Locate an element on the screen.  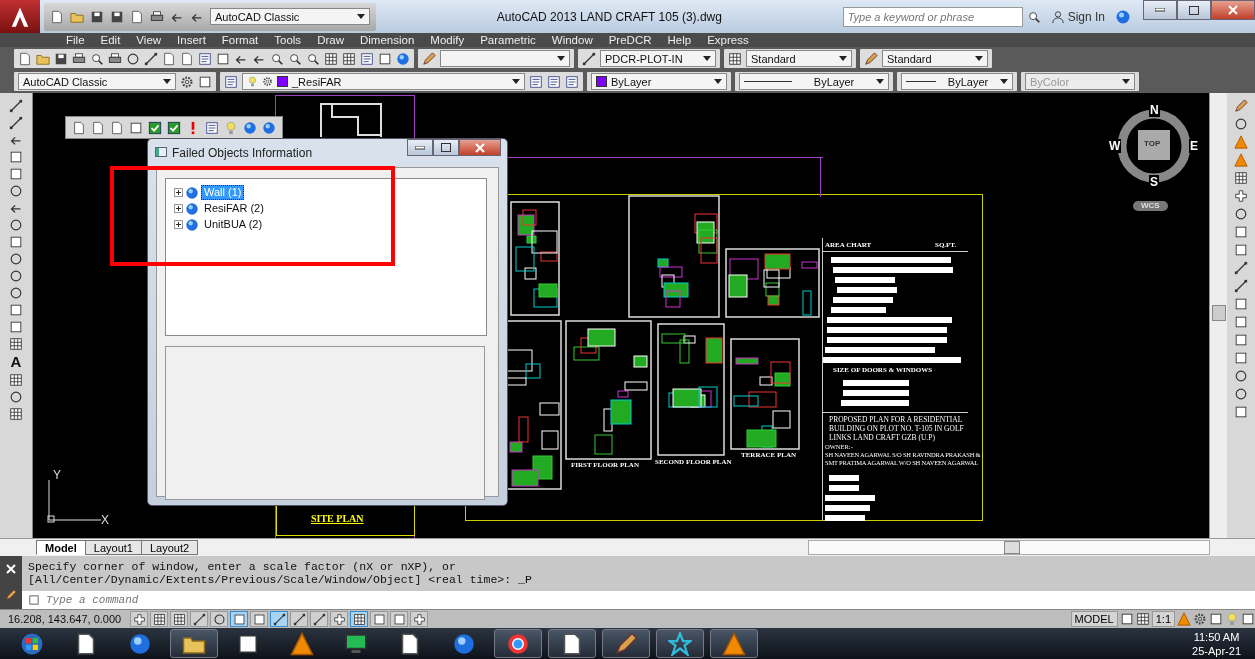
axis-label: Y is located at coordinates (57, 475).